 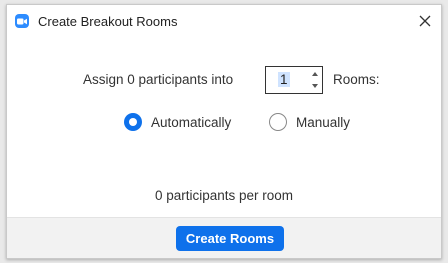 I want to click on dialog-title: Create Breakout Rooms, so click(x=108, y=21).